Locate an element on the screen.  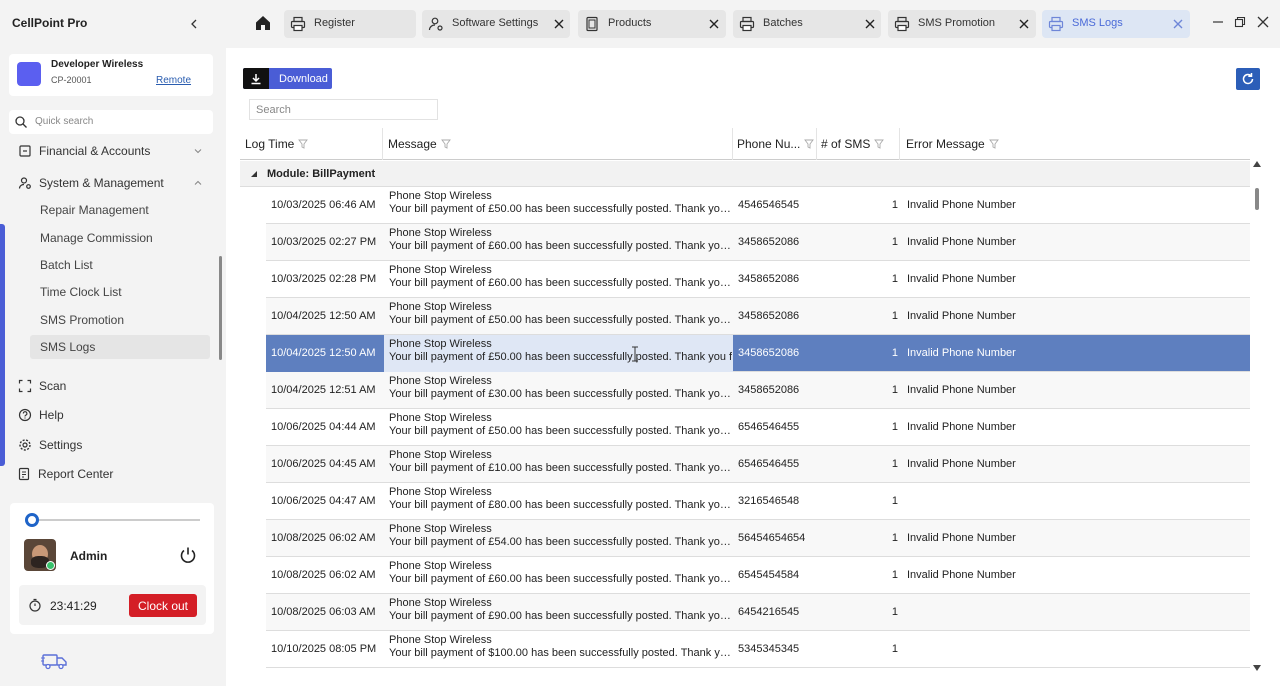
sidebar-item-repair-management: Repair Management is located at coordinates (120, 210).